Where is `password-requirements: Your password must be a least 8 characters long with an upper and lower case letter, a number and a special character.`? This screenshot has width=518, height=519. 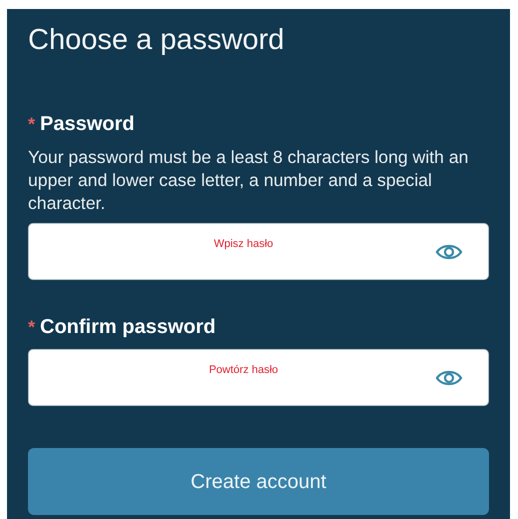
password-requirements: Your password must be a least 8 characters long with an upper and lower case letter, a number and a special character. is located at coordinates (249, 180).